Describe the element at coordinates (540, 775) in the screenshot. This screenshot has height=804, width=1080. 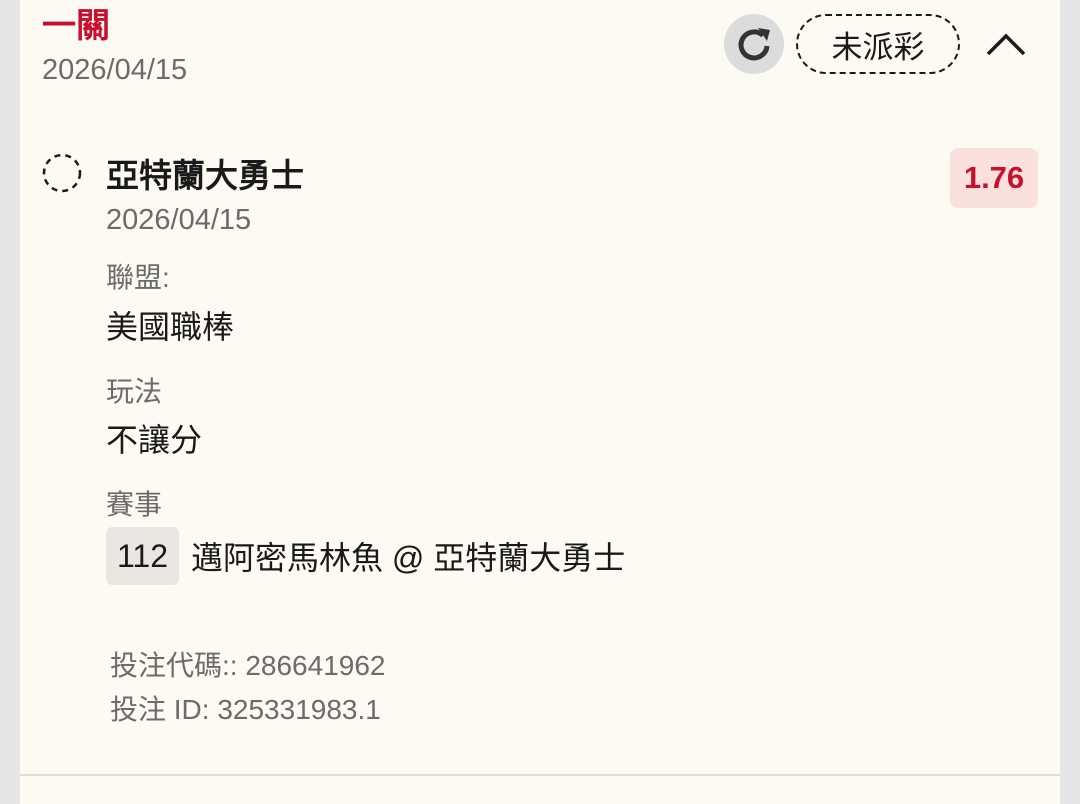
I see `divider` at that location.